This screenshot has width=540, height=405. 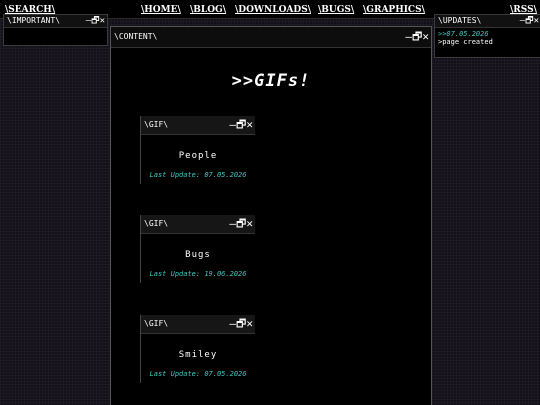 I want to click on update-date: >>07.05.2026, so click(x=463, y=34).